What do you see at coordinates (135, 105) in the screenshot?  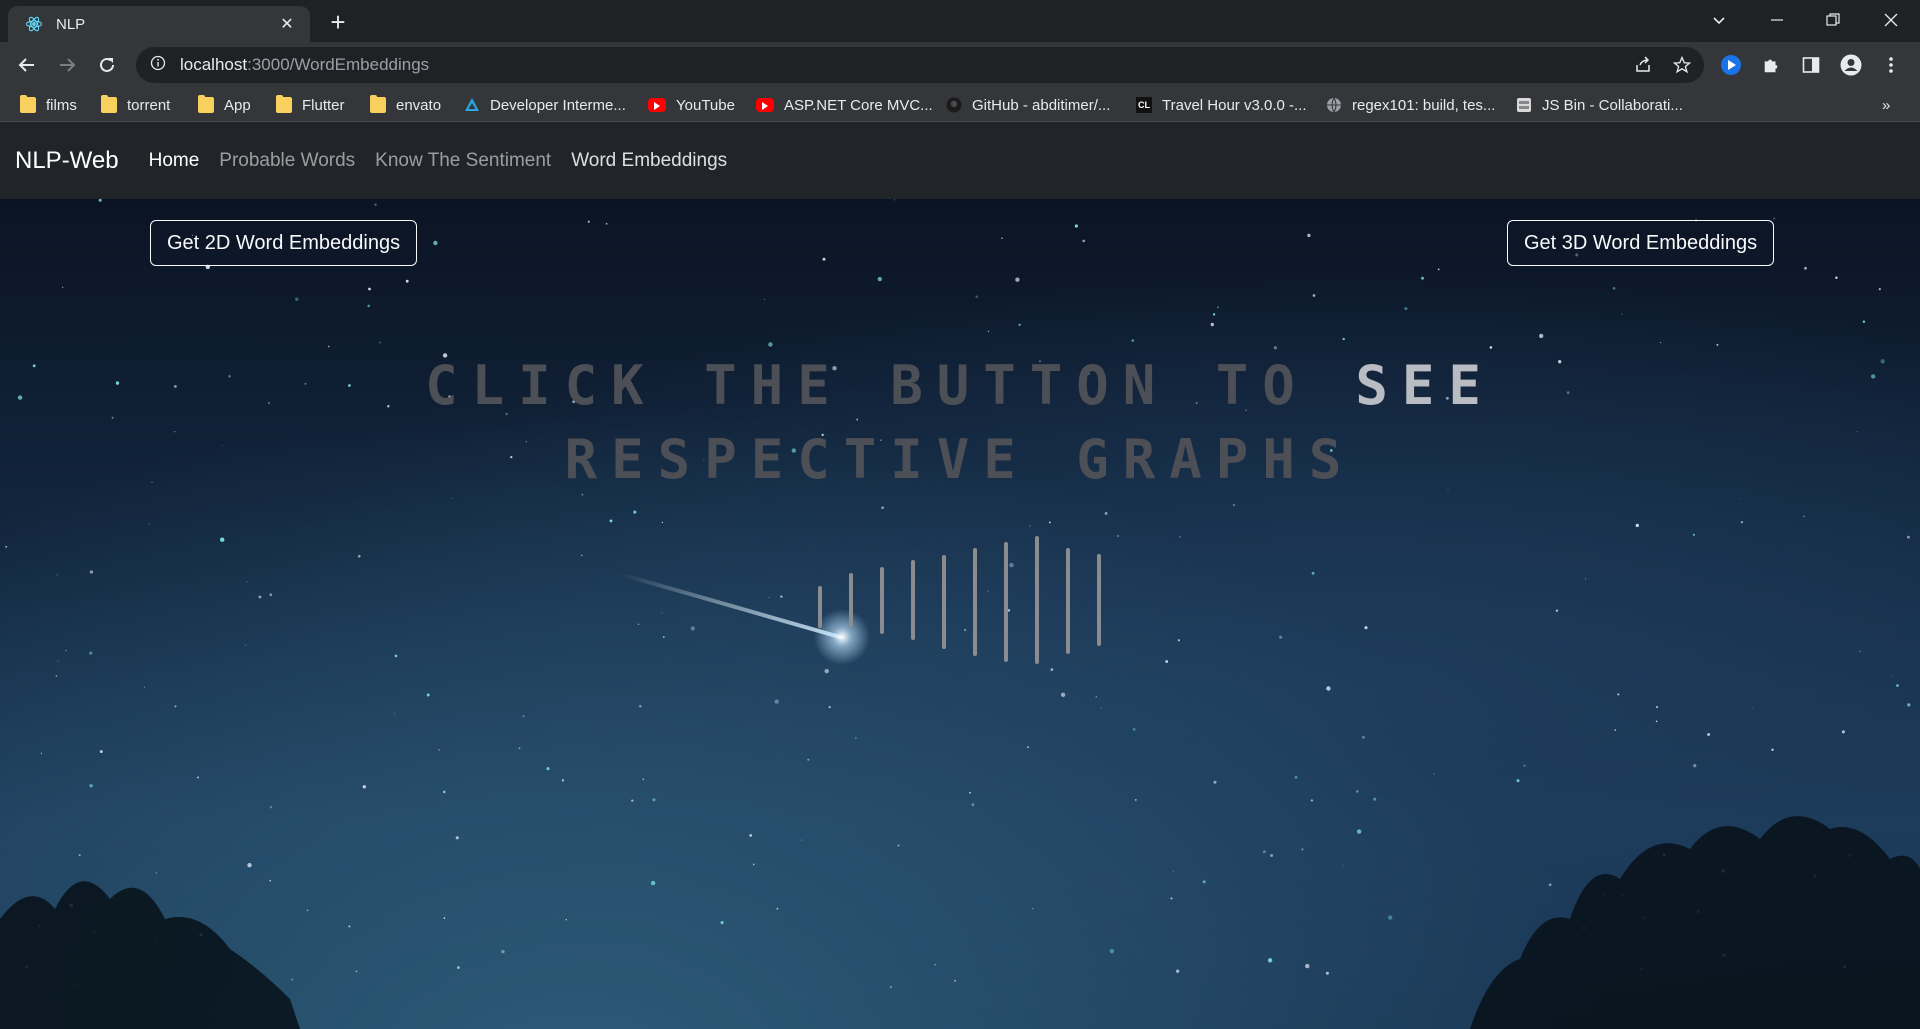 I see `bookmark-torrent: torrent` at bounding box center [135, 105].